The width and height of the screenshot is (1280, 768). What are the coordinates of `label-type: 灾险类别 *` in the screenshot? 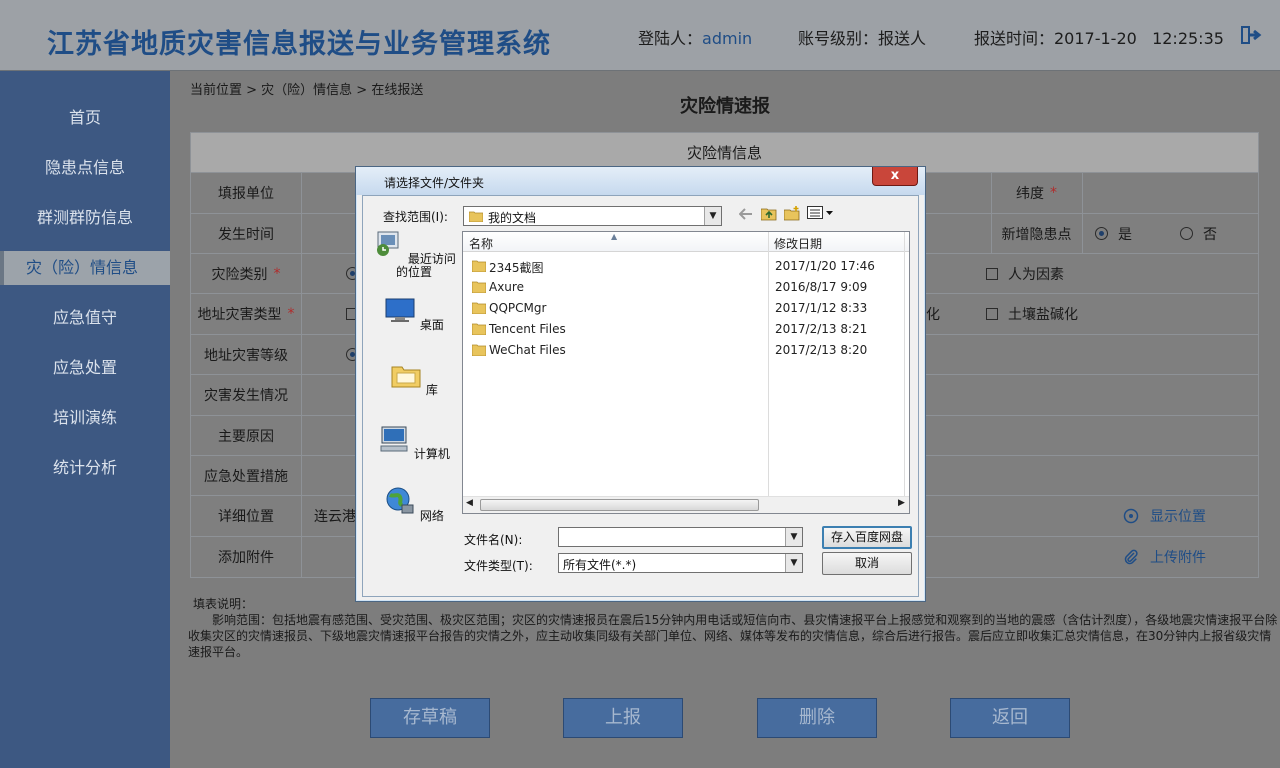 It's located at (246, 273).